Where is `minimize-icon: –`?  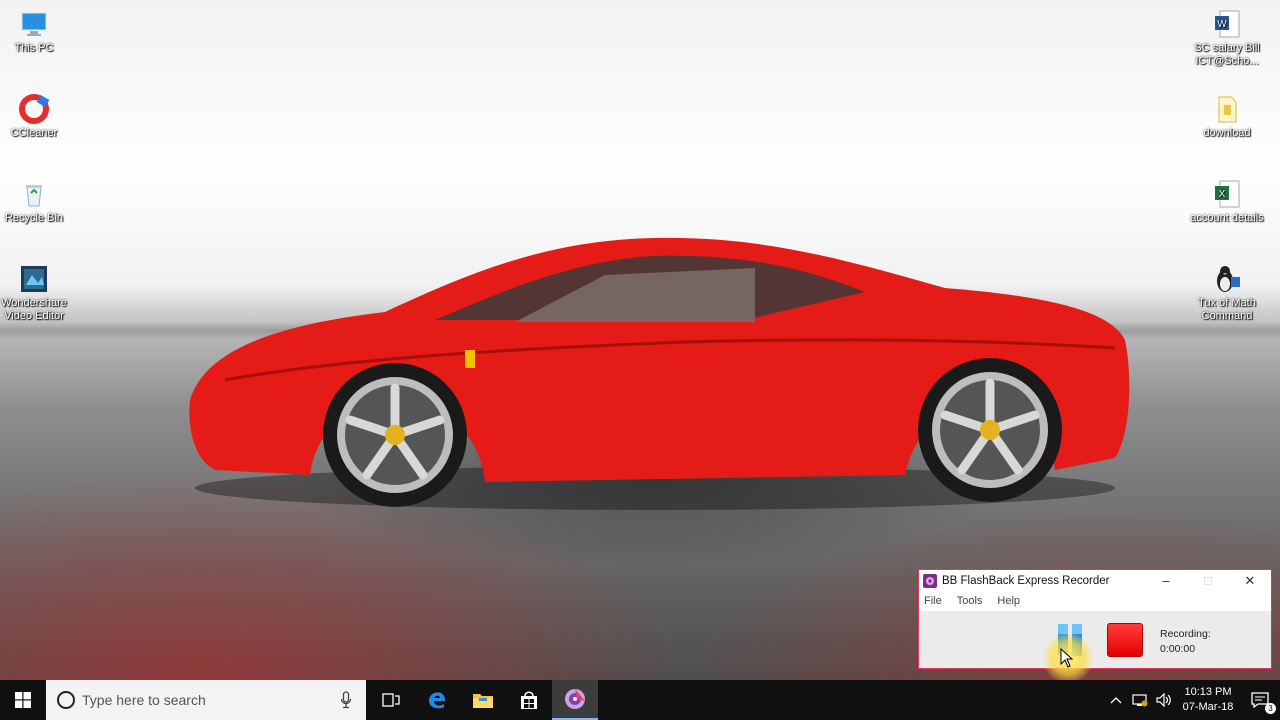
minimize-icon: – is located at coordinates (1166, 580).